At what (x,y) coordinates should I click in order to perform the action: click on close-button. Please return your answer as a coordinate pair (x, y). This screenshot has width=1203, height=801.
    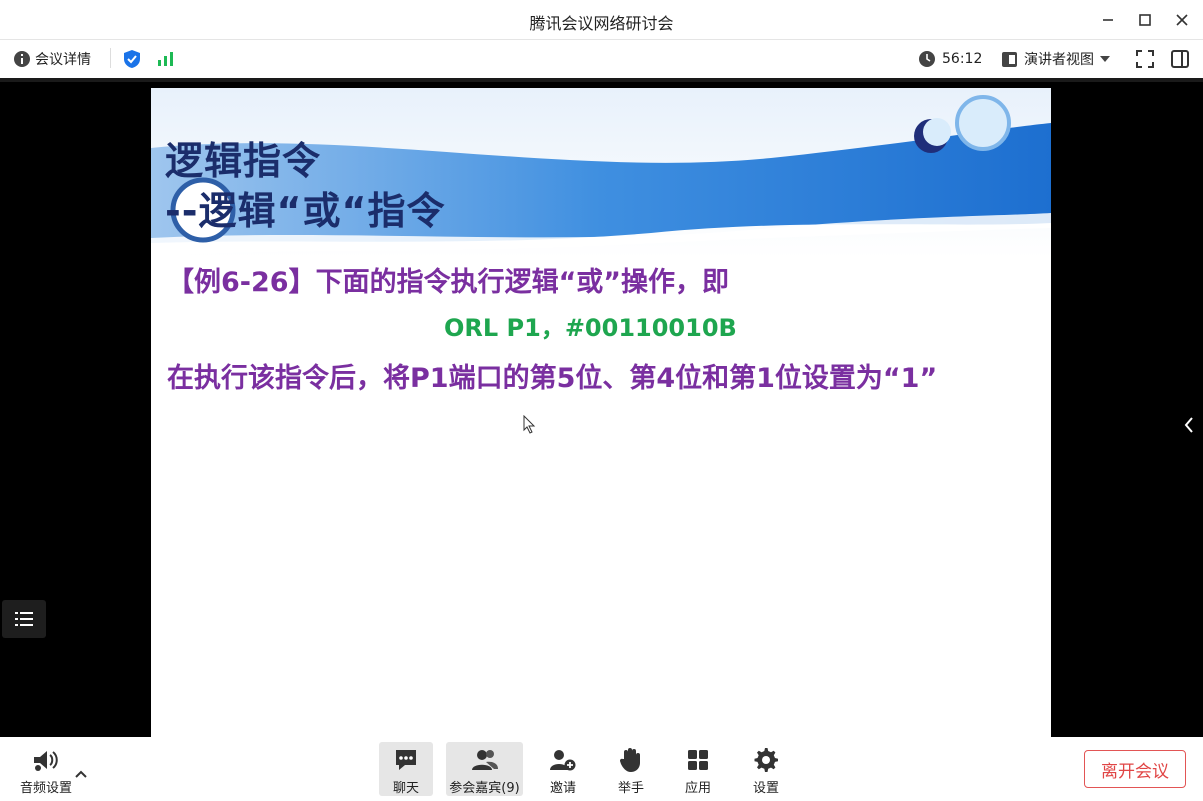
    Looking at the image, I should click on (1182, 20).